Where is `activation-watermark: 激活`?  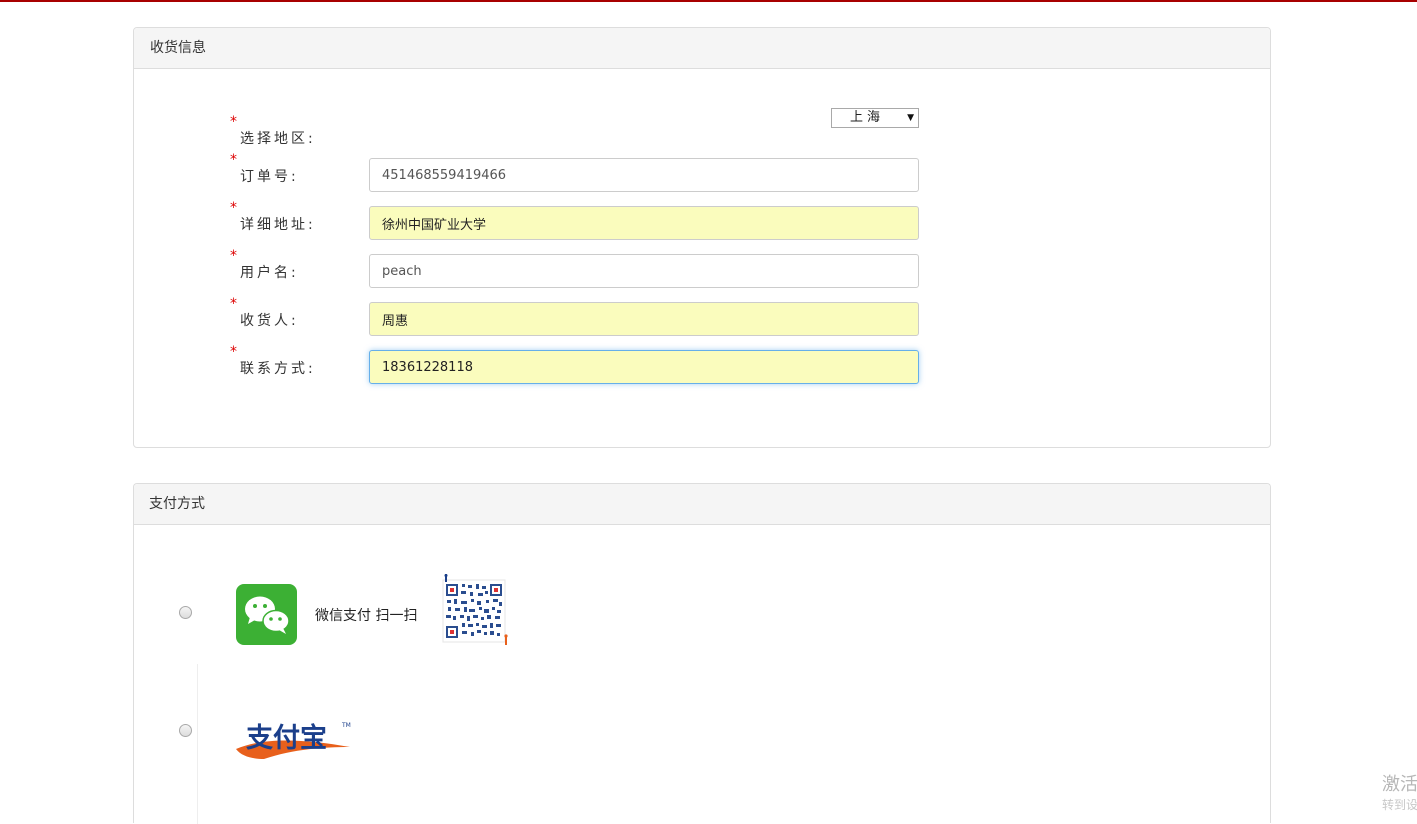 activation-watermark: 激活 is located at coordinates (1399, 784).